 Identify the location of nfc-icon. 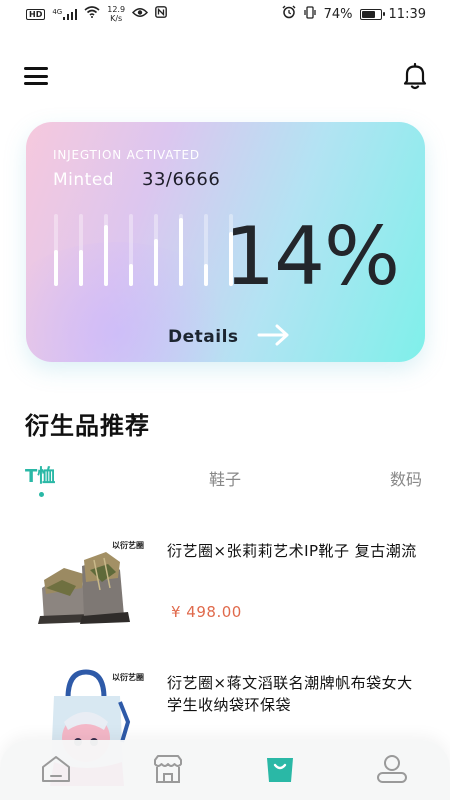
(161, 14).